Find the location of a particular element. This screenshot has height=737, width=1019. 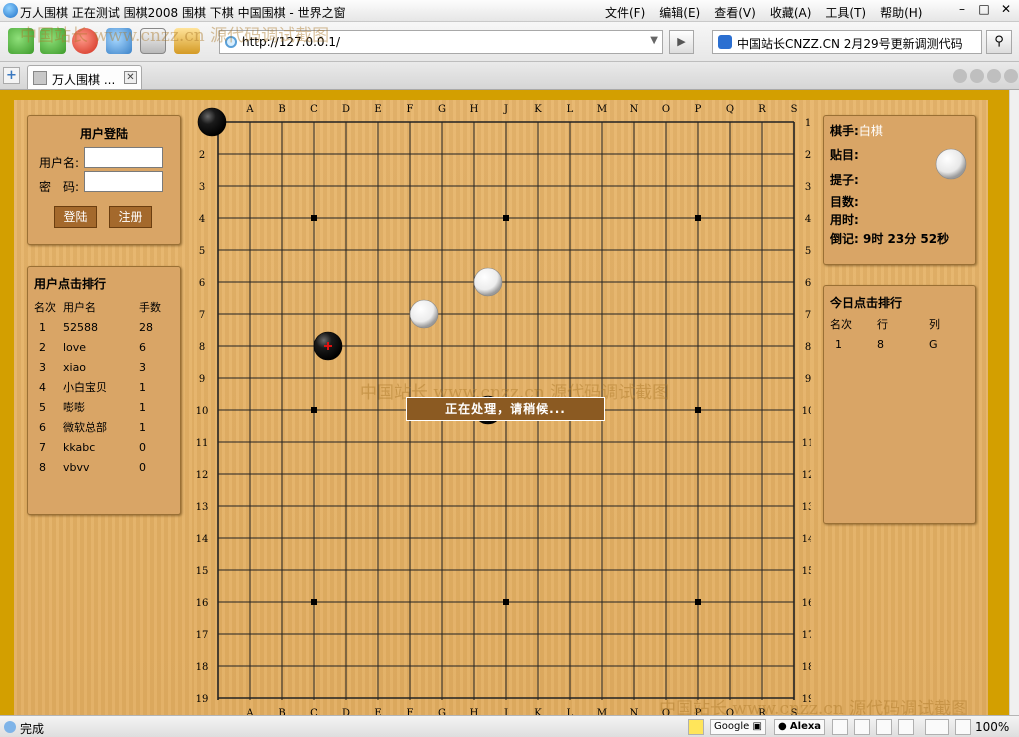

row-label: 12 is located at coordinates (202, 475).